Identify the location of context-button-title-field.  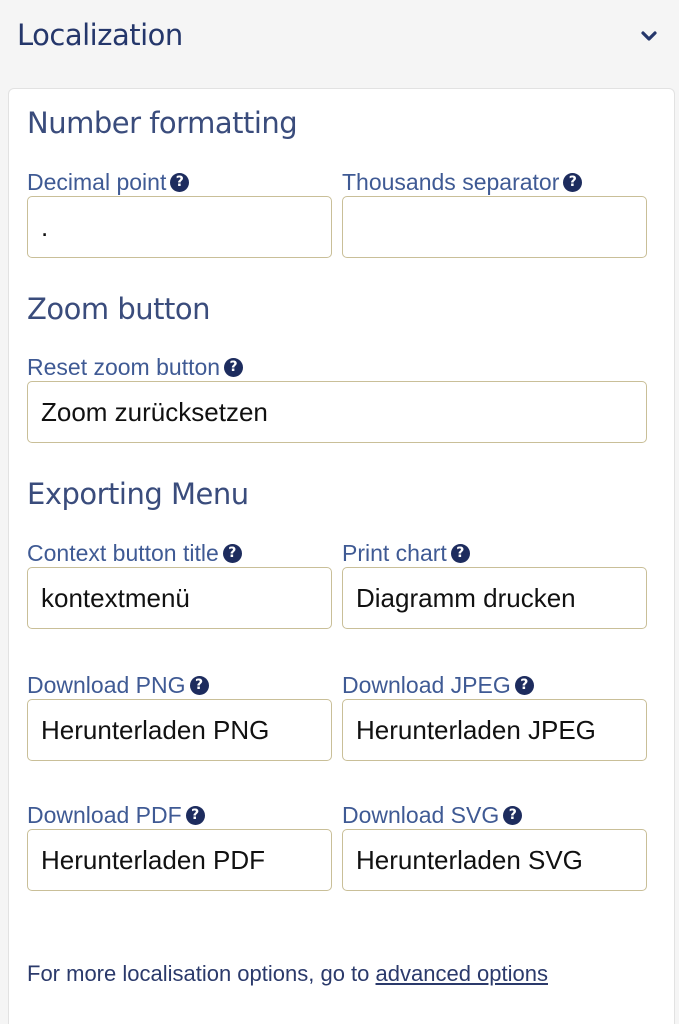
(179, 598).